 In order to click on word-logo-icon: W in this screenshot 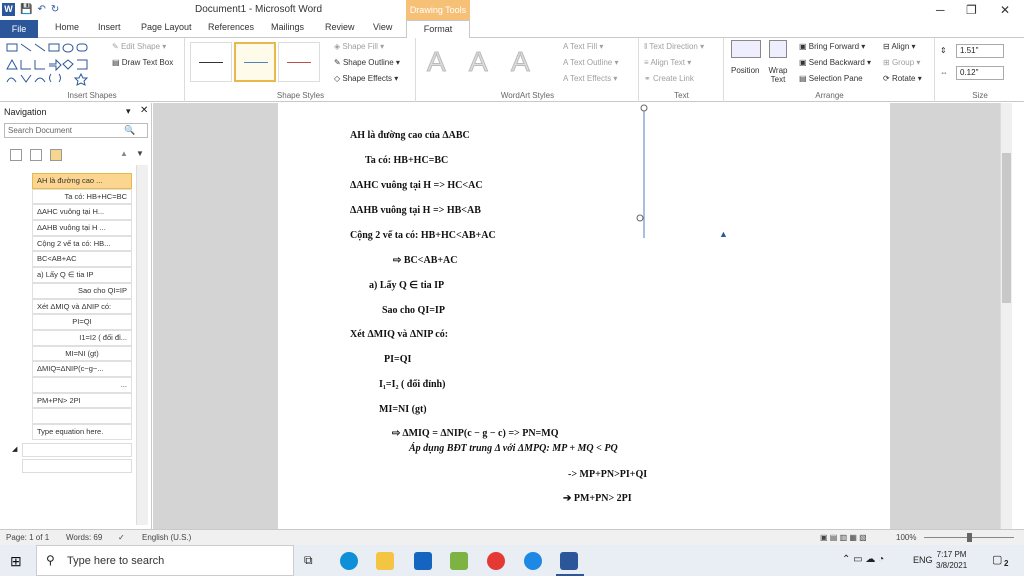, I will do `click(8, 9)`.